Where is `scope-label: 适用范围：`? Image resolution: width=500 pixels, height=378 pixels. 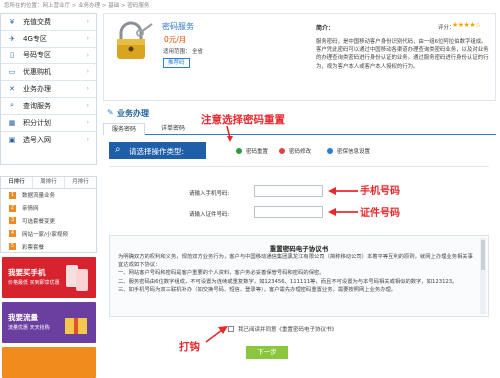 scope-label: 适用范围： is located at coordinates (177, 52).